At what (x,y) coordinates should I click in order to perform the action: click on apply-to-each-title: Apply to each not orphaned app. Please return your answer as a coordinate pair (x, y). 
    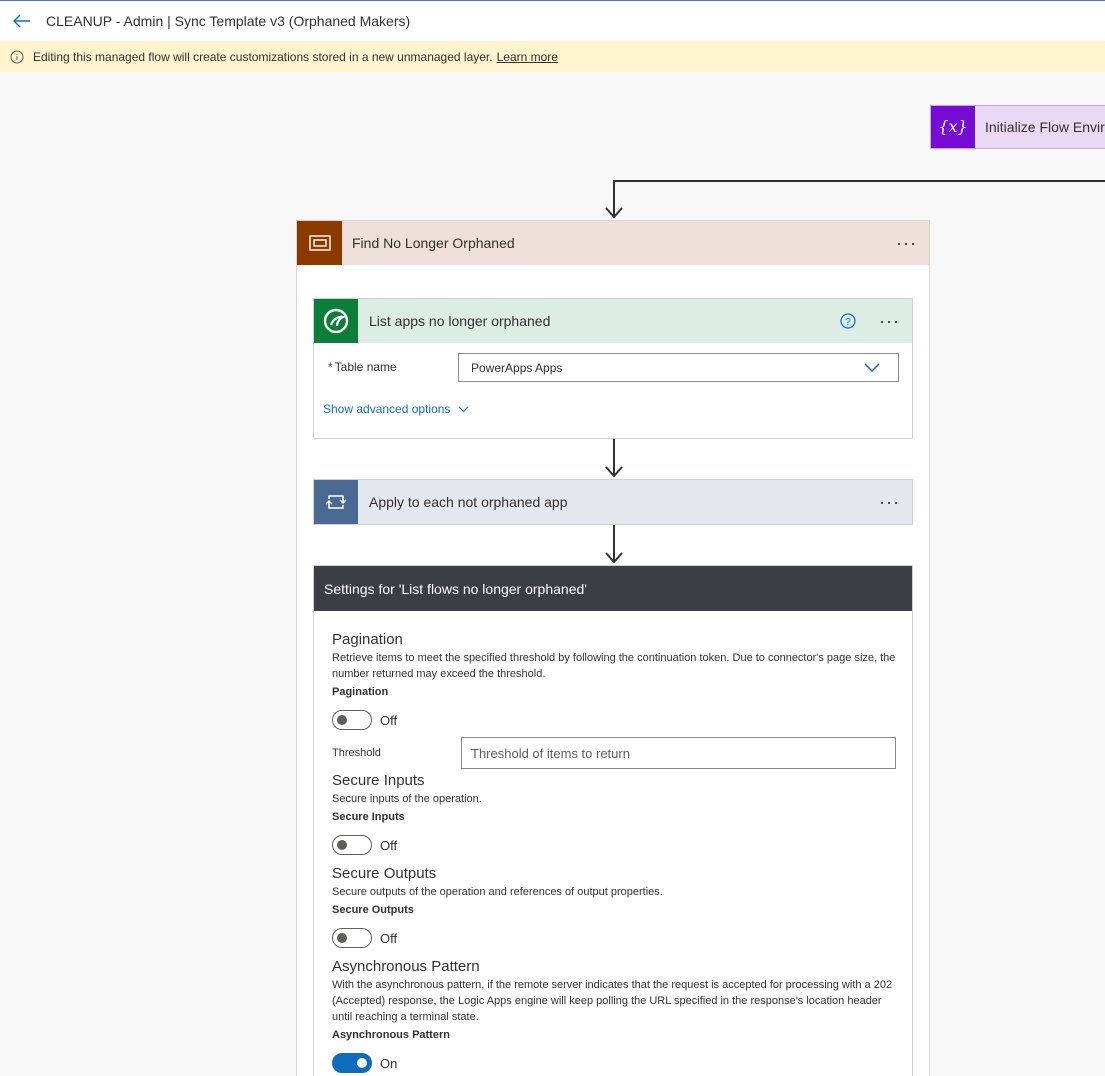
    Looking at the image, I should click on (468, 502).